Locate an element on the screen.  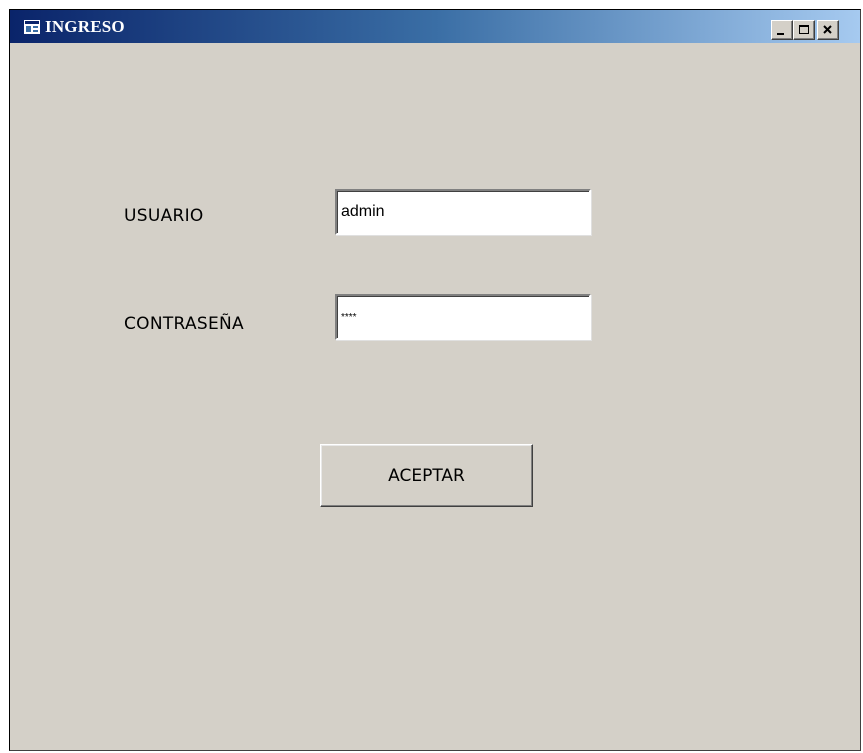
password-input is located at coordinates (463, 317).